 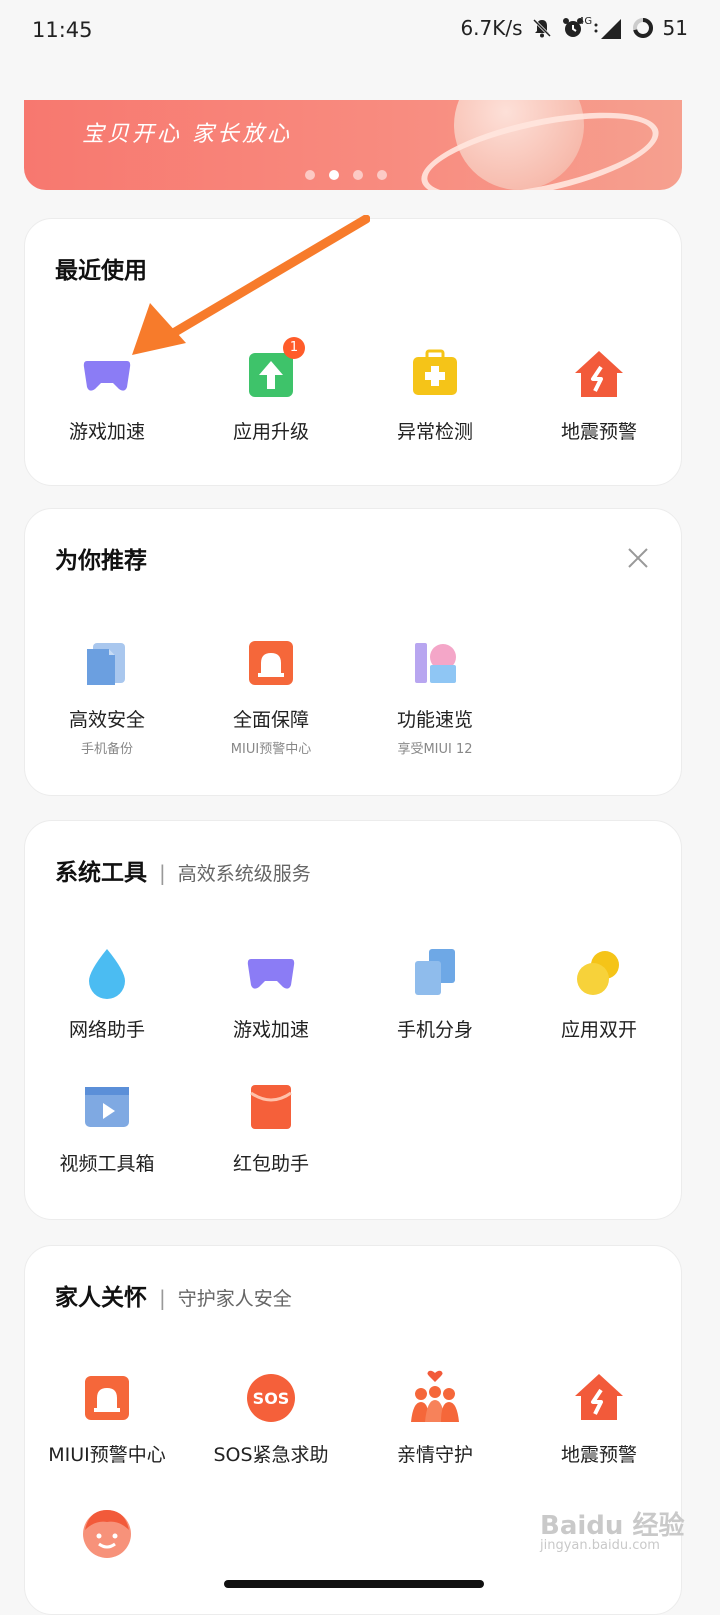 I want to click on watermark-logo: Baidu 经验, so click(x=612, y=1526).